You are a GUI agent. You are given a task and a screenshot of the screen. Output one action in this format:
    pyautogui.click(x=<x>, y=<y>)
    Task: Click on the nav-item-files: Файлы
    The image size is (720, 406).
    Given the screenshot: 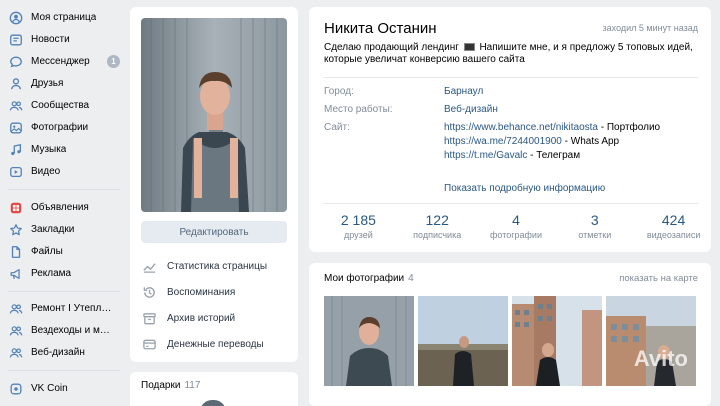 What is the action you would take?
    pyautogui.click(x=63, y=251)
    